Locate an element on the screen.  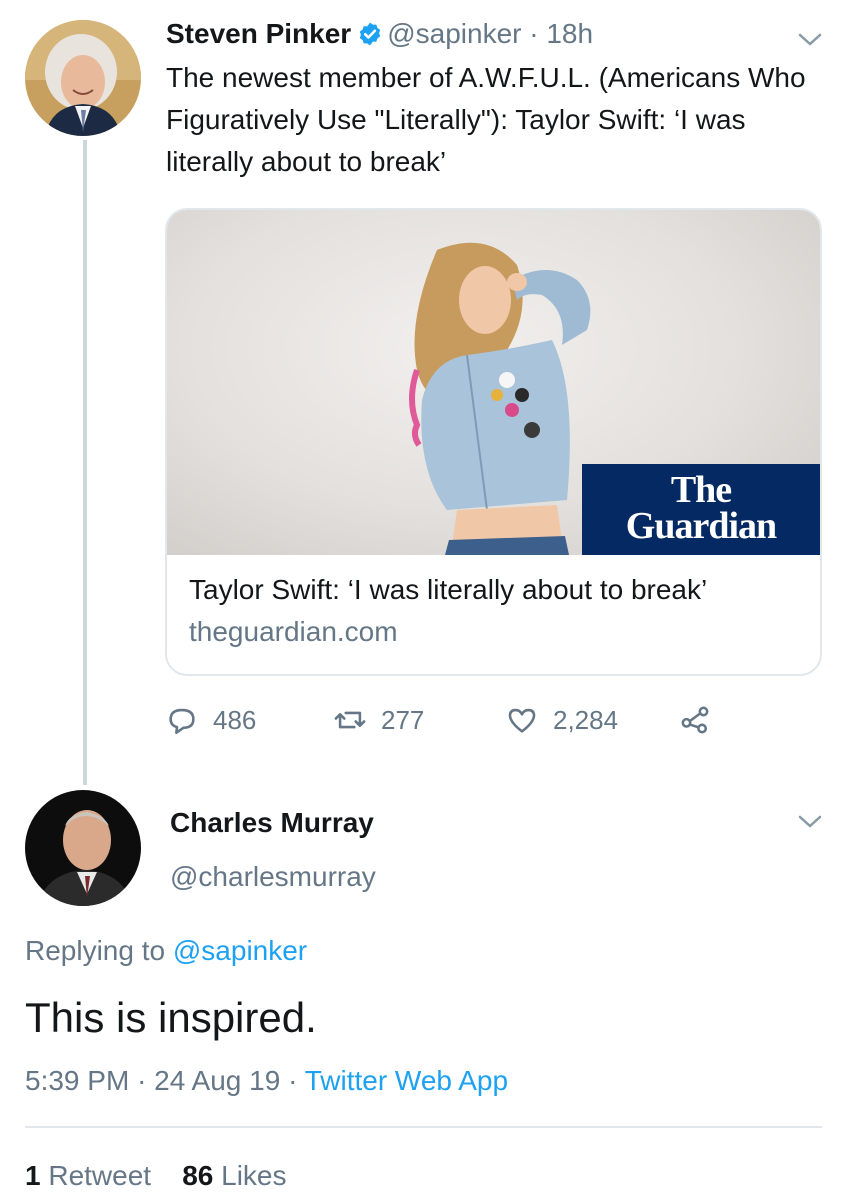
tweet2-source-link: Twitter Web App is located at coordinates (406, 1080).